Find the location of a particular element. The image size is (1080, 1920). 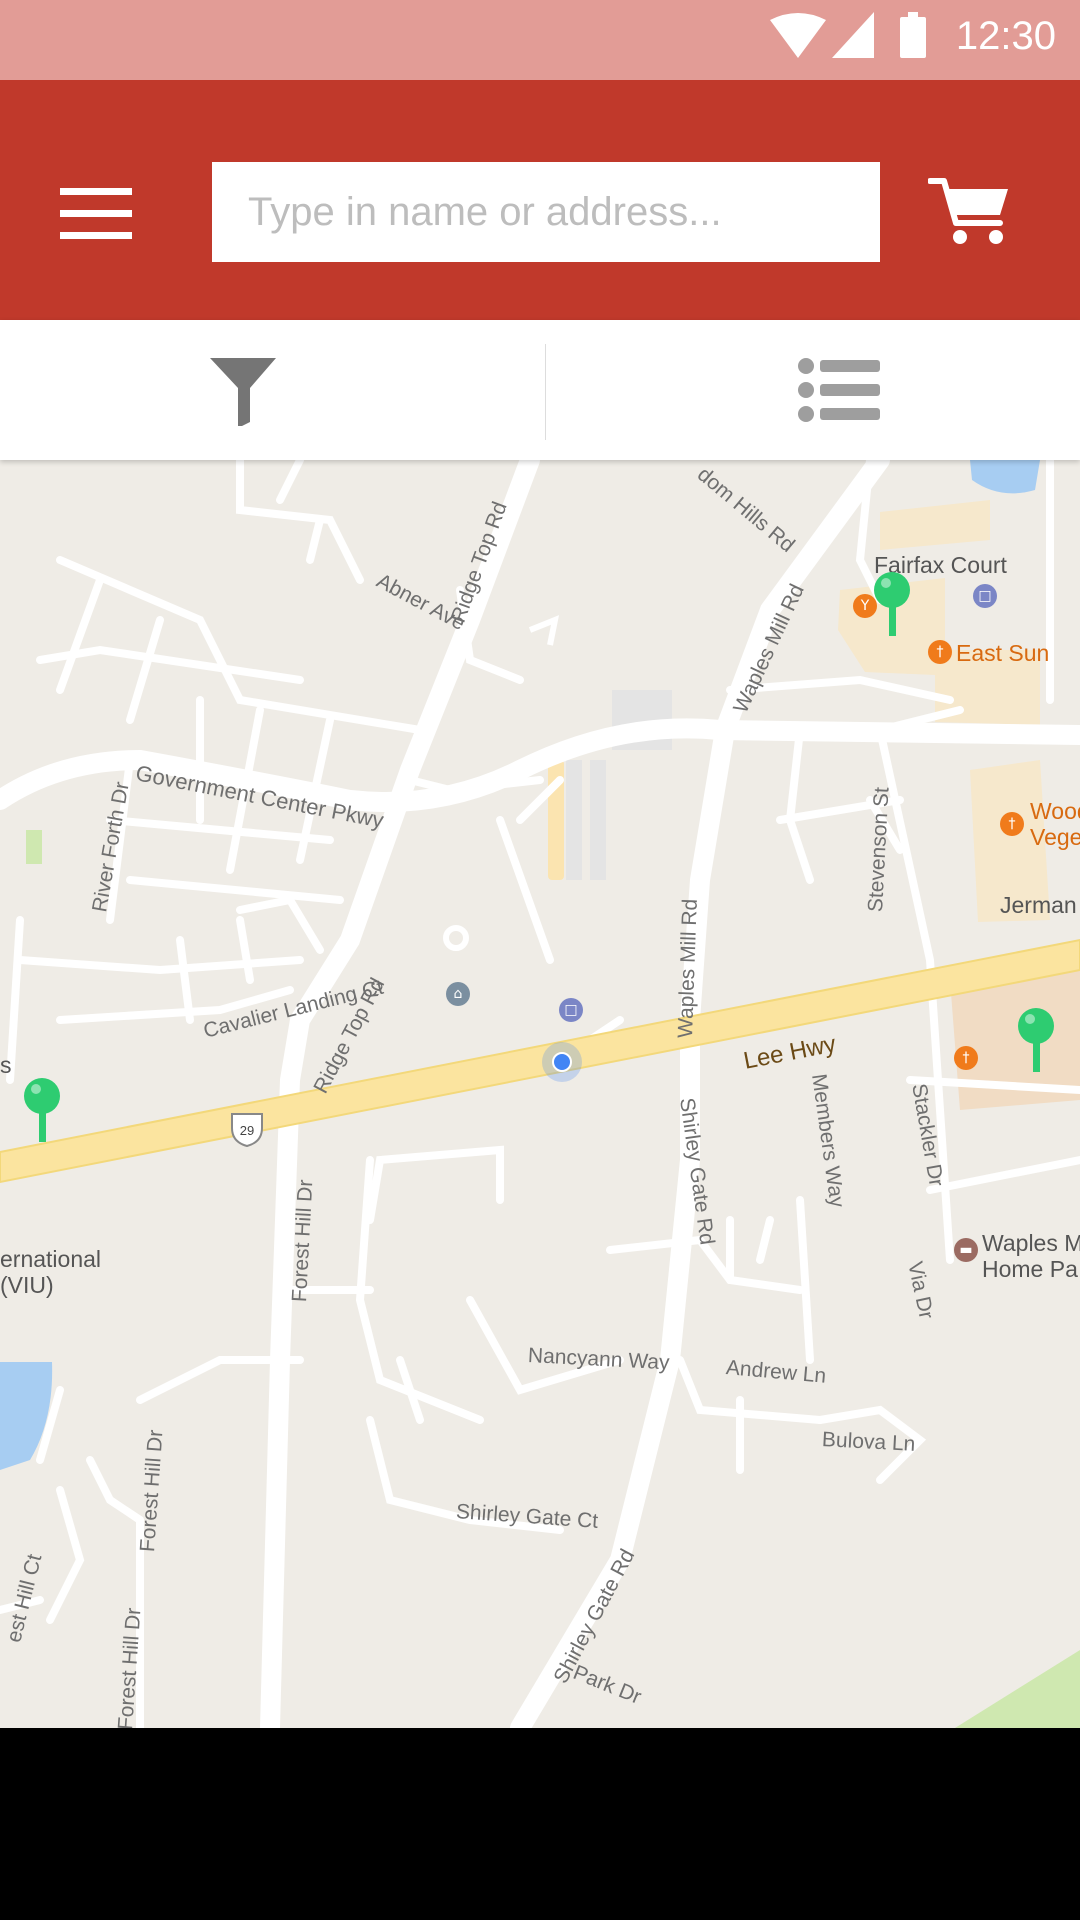

water-top-right is located at coordinates (1005, 477).